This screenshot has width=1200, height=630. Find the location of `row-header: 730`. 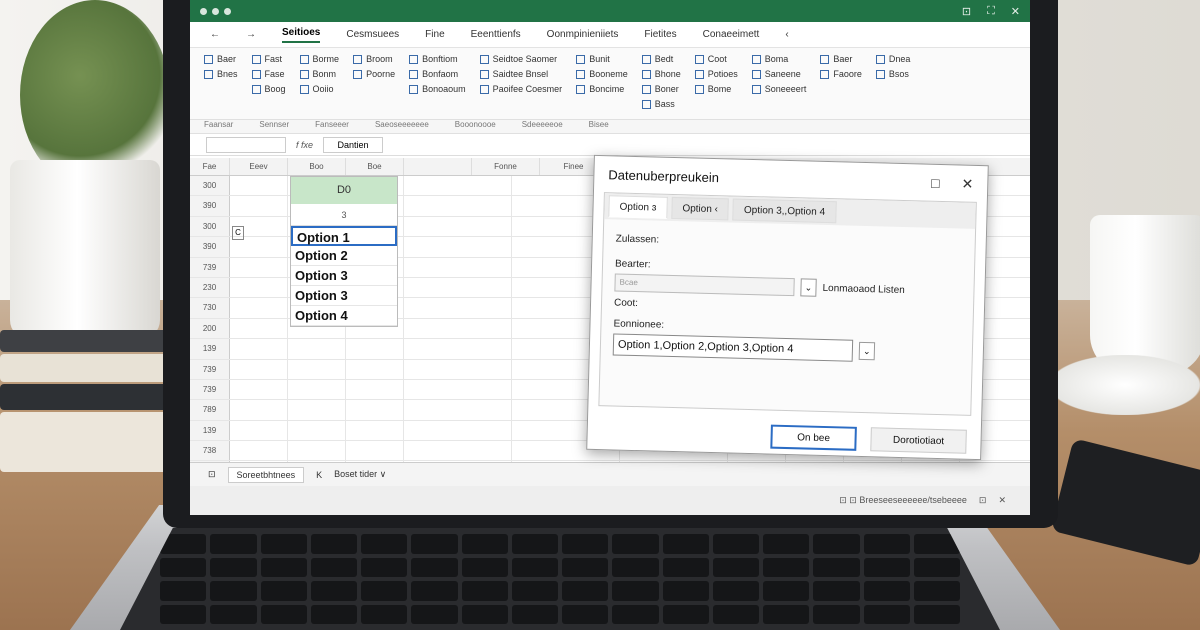

row-header: 730 is located at coordinates (210, 308).